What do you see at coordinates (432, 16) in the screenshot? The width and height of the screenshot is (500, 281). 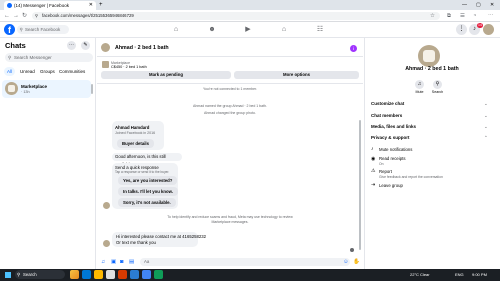 I see `bookmark-star-icon: ☆` at bounding box center [432, 16].